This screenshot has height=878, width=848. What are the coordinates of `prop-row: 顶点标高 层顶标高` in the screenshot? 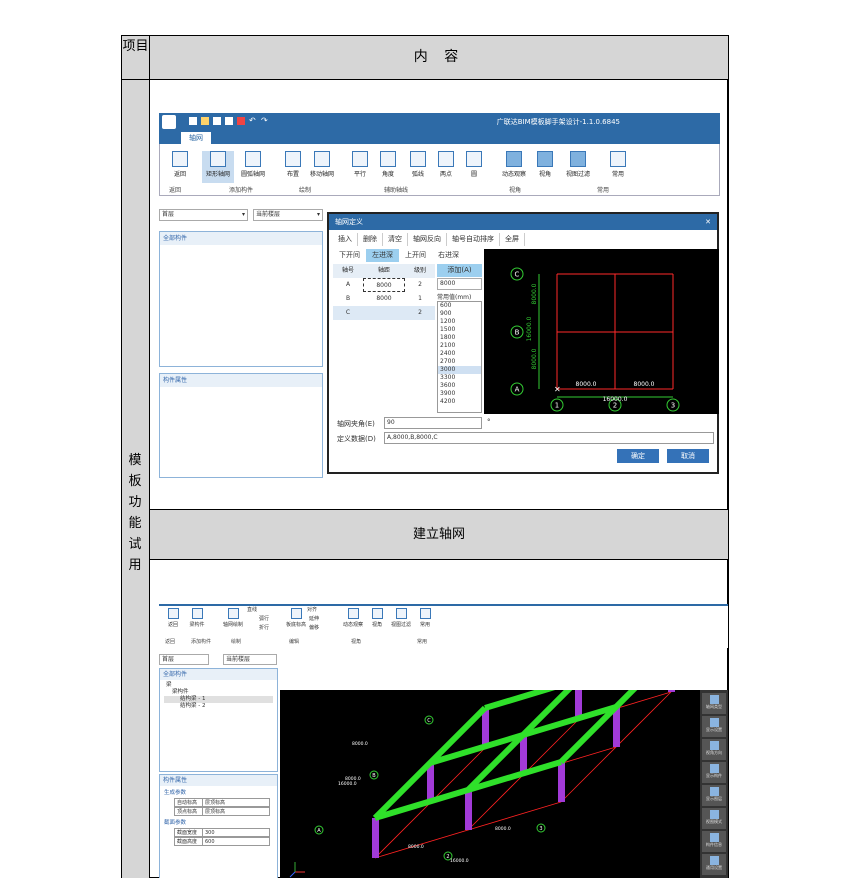 It's located at (222, 811).